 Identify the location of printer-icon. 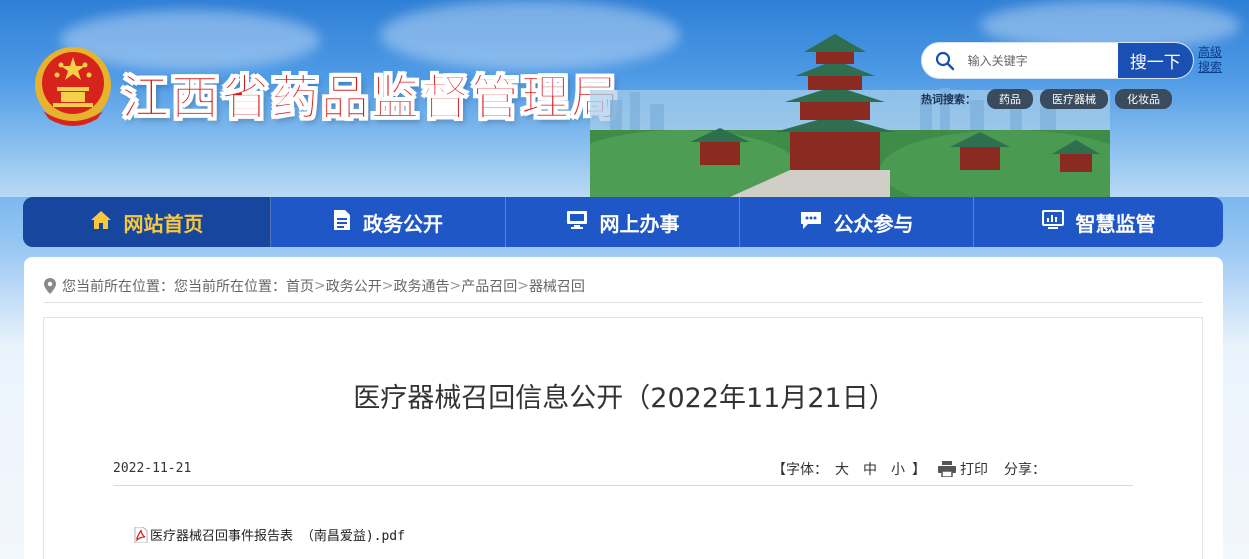
(947, 469).